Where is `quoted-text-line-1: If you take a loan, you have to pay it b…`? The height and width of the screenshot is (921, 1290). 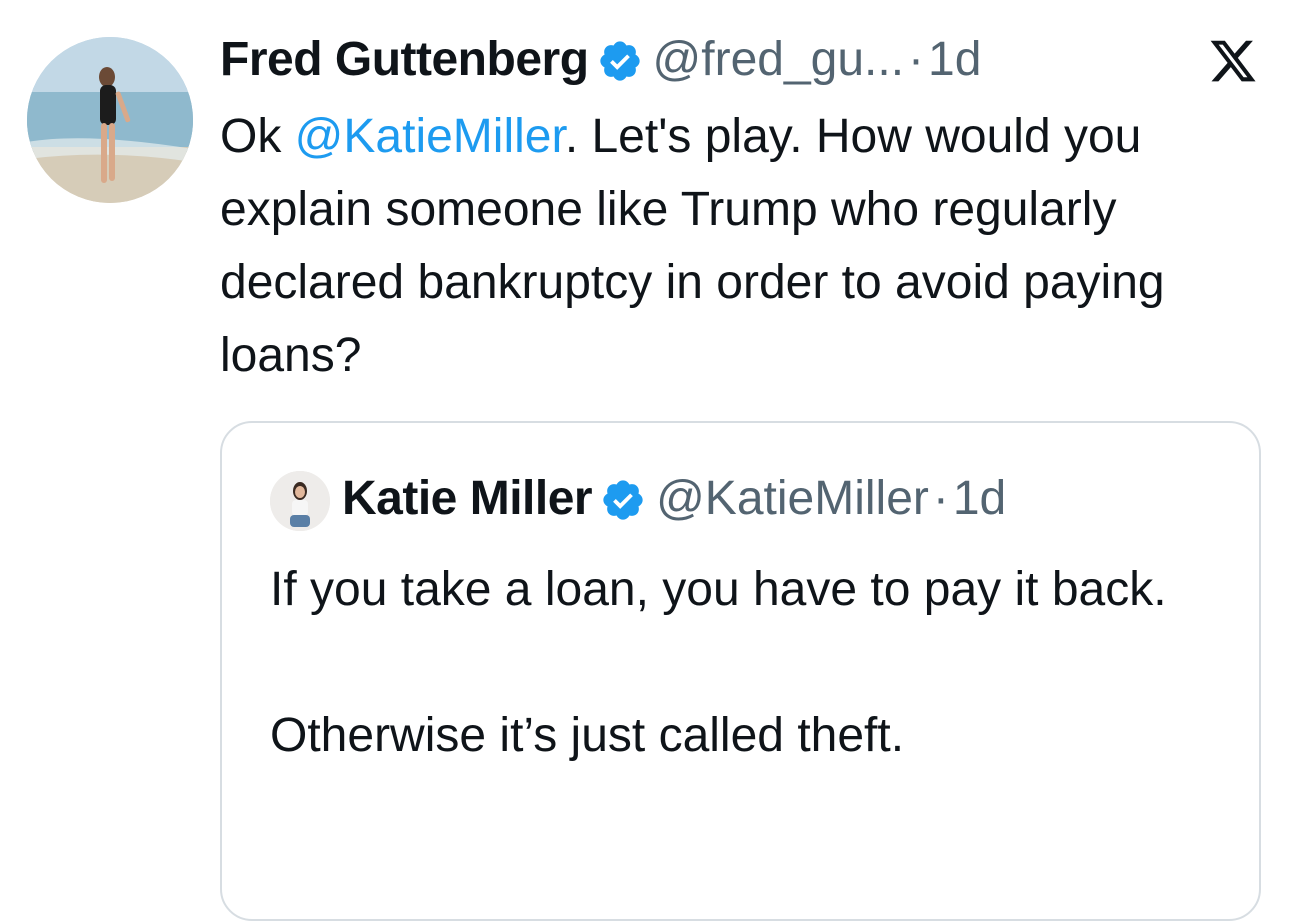 quoted-text-line-1: If you take a loan, you have to pay it b… is located at coordinates (718, 589).